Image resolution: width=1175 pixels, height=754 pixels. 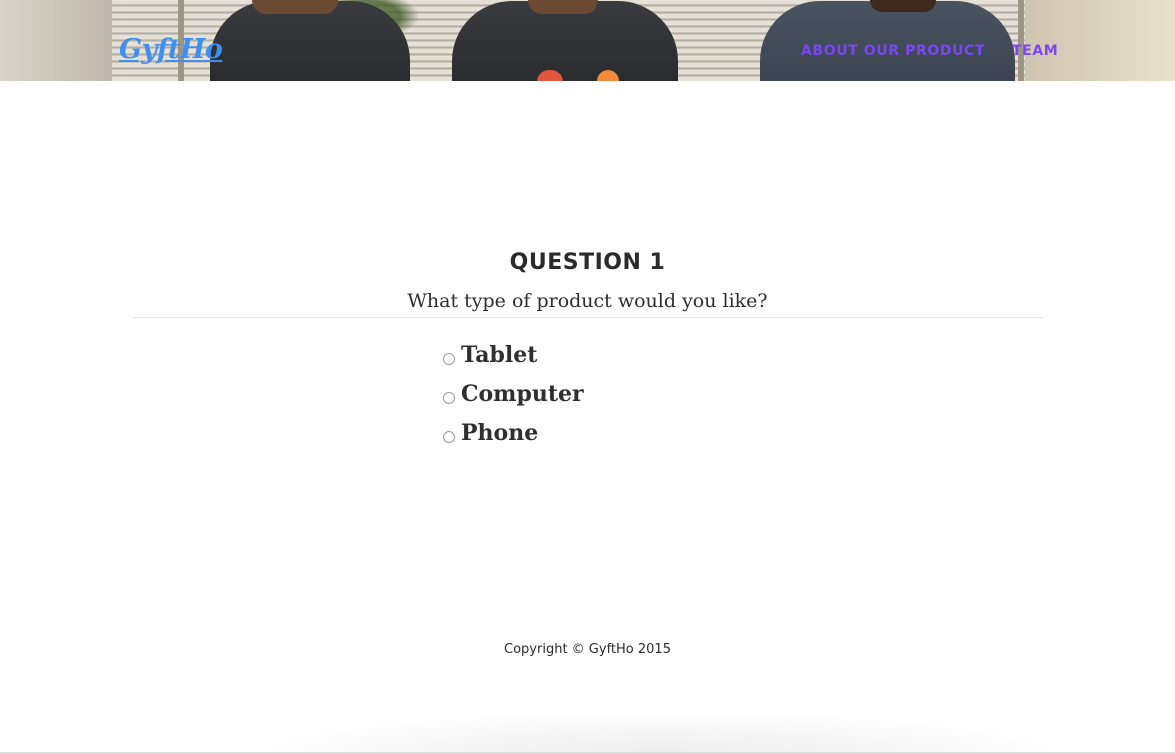 What do you see at coordinates (1100, 40) in the screenshot?
I see `wall-right` at bounding box center [1100, 40].